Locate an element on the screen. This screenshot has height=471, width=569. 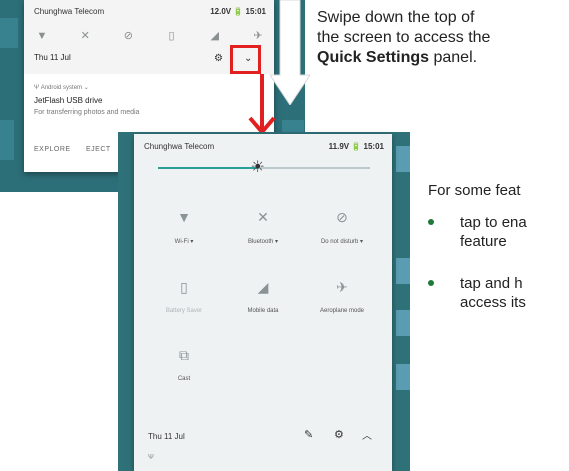
tile-aeroplane-mode: ✈ Aeroplane mode is located at coordinates (342, 296).